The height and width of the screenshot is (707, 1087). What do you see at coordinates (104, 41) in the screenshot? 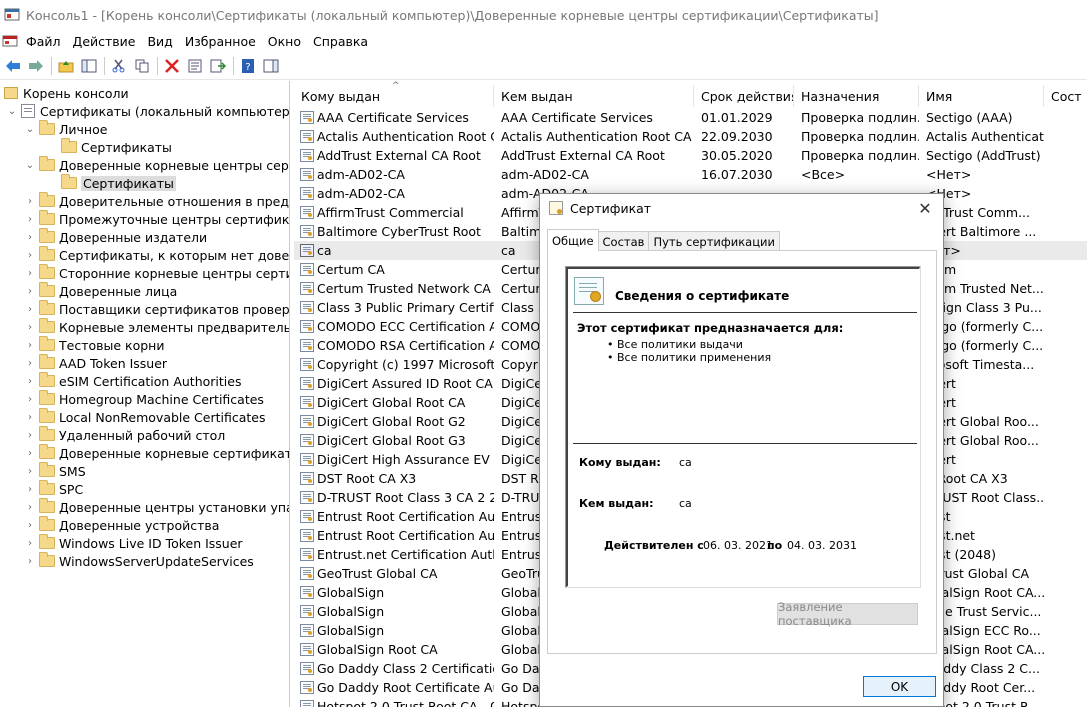
I see `menu-action: Действие` at bounding box center [104, 41].